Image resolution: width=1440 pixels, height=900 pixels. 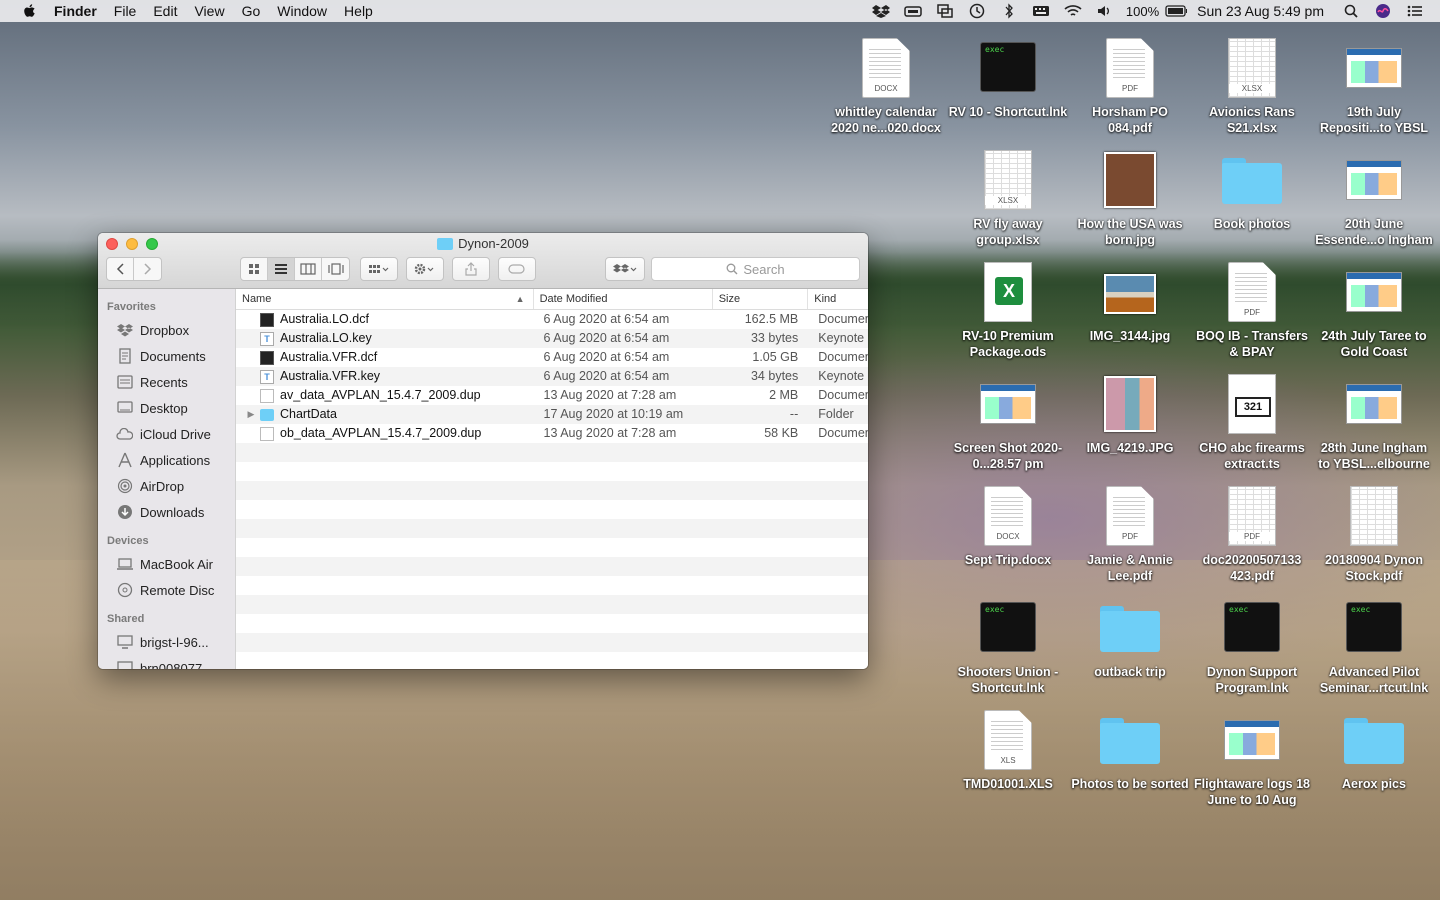 What do you see at coordinates (1008, 750) in the screenshot?
I see `desktop-item: XLS TMD01001.XLS` at bounding box center [1008, 750].